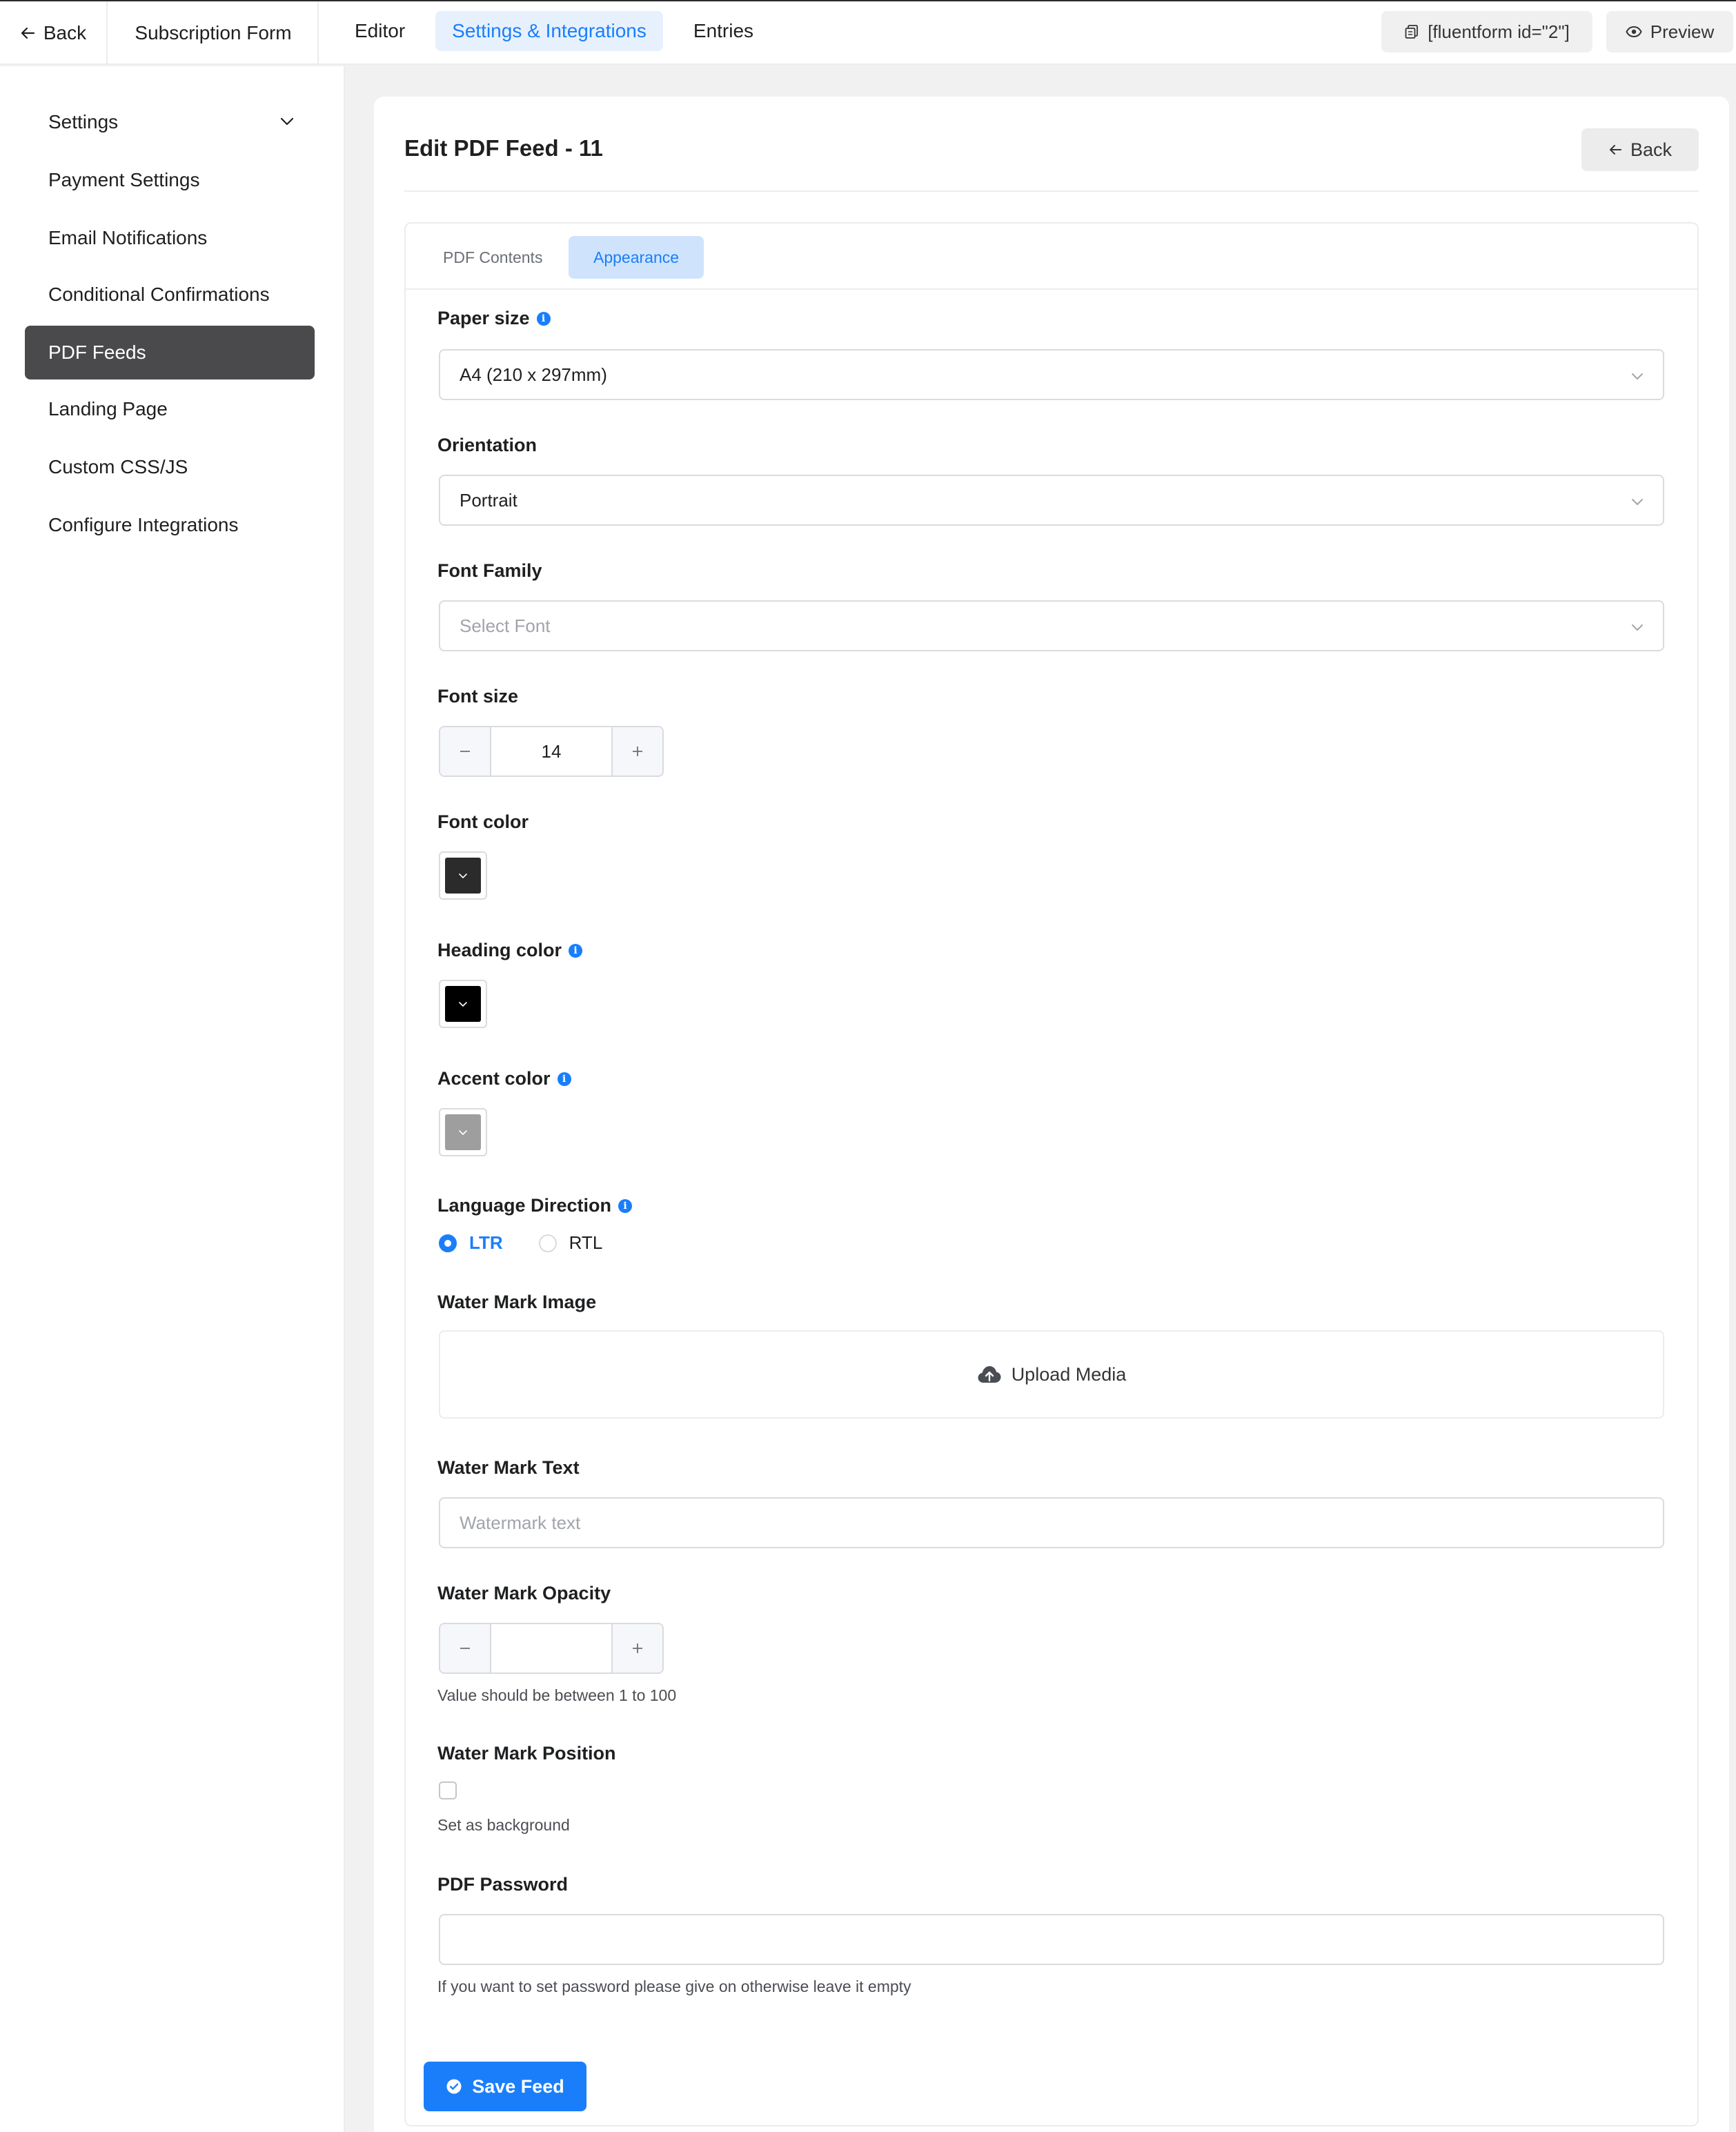 This screenshot has height=2132, width=1736. I want to click on orientation-label-text: Orientation, so click(487, 445).